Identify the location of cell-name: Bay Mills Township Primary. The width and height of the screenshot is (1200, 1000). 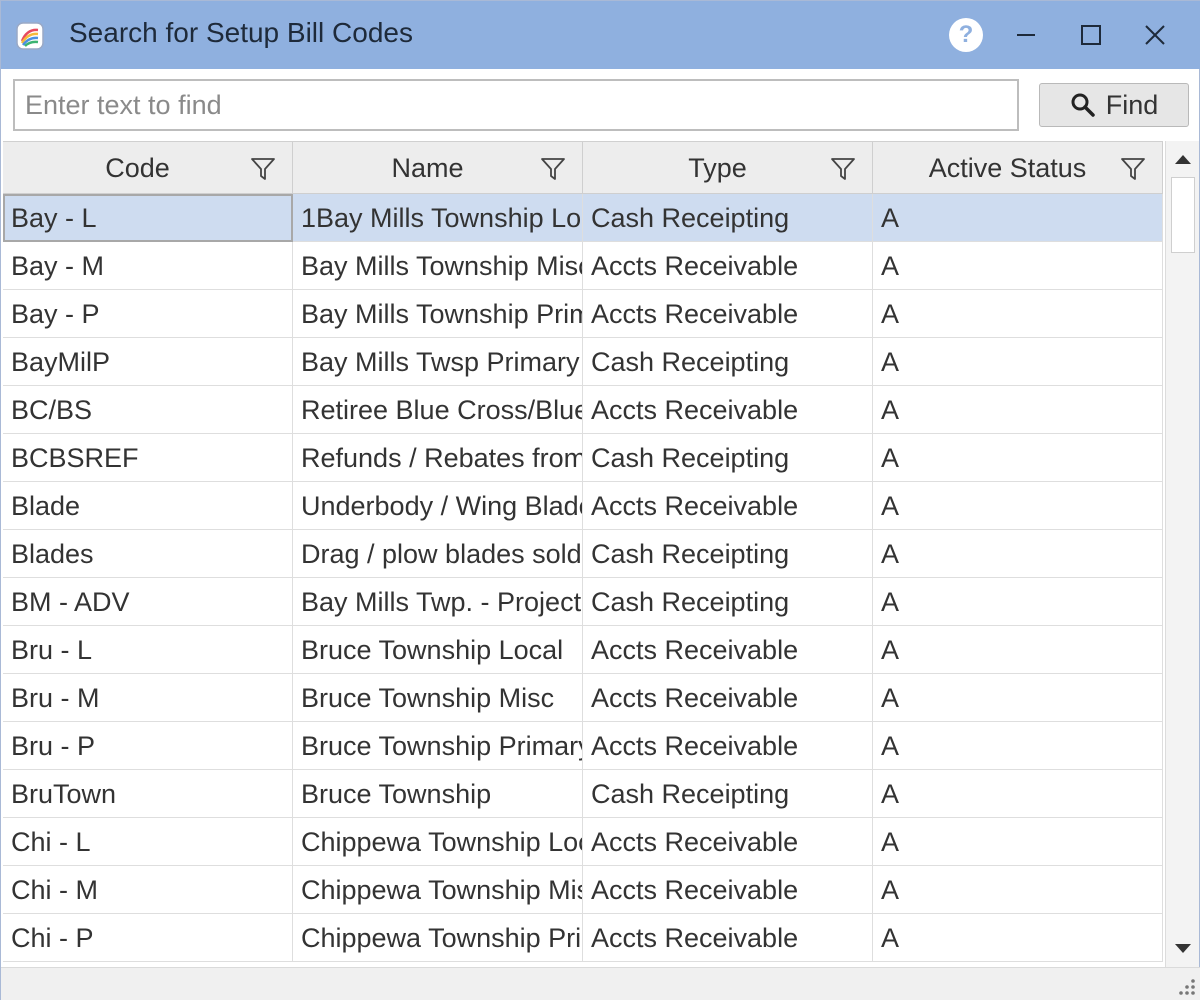
(438, 314).